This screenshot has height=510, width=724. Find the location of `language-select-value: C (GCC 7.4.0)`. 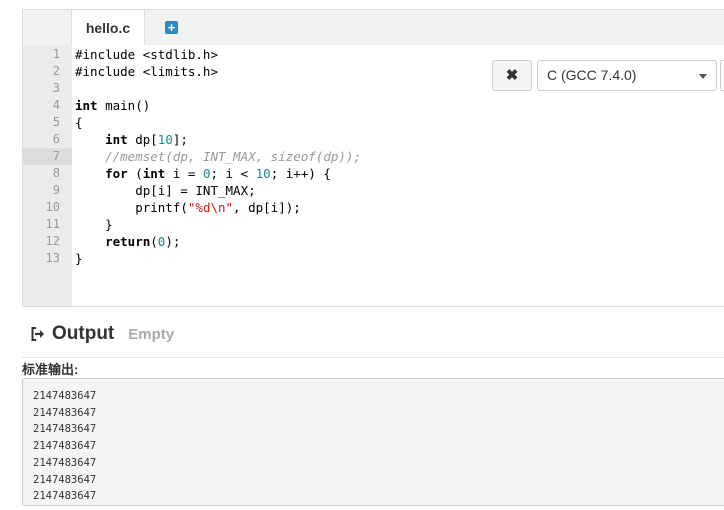

language-select-value: C (GCC 7.4.0) is located at coordinates (592, 75).